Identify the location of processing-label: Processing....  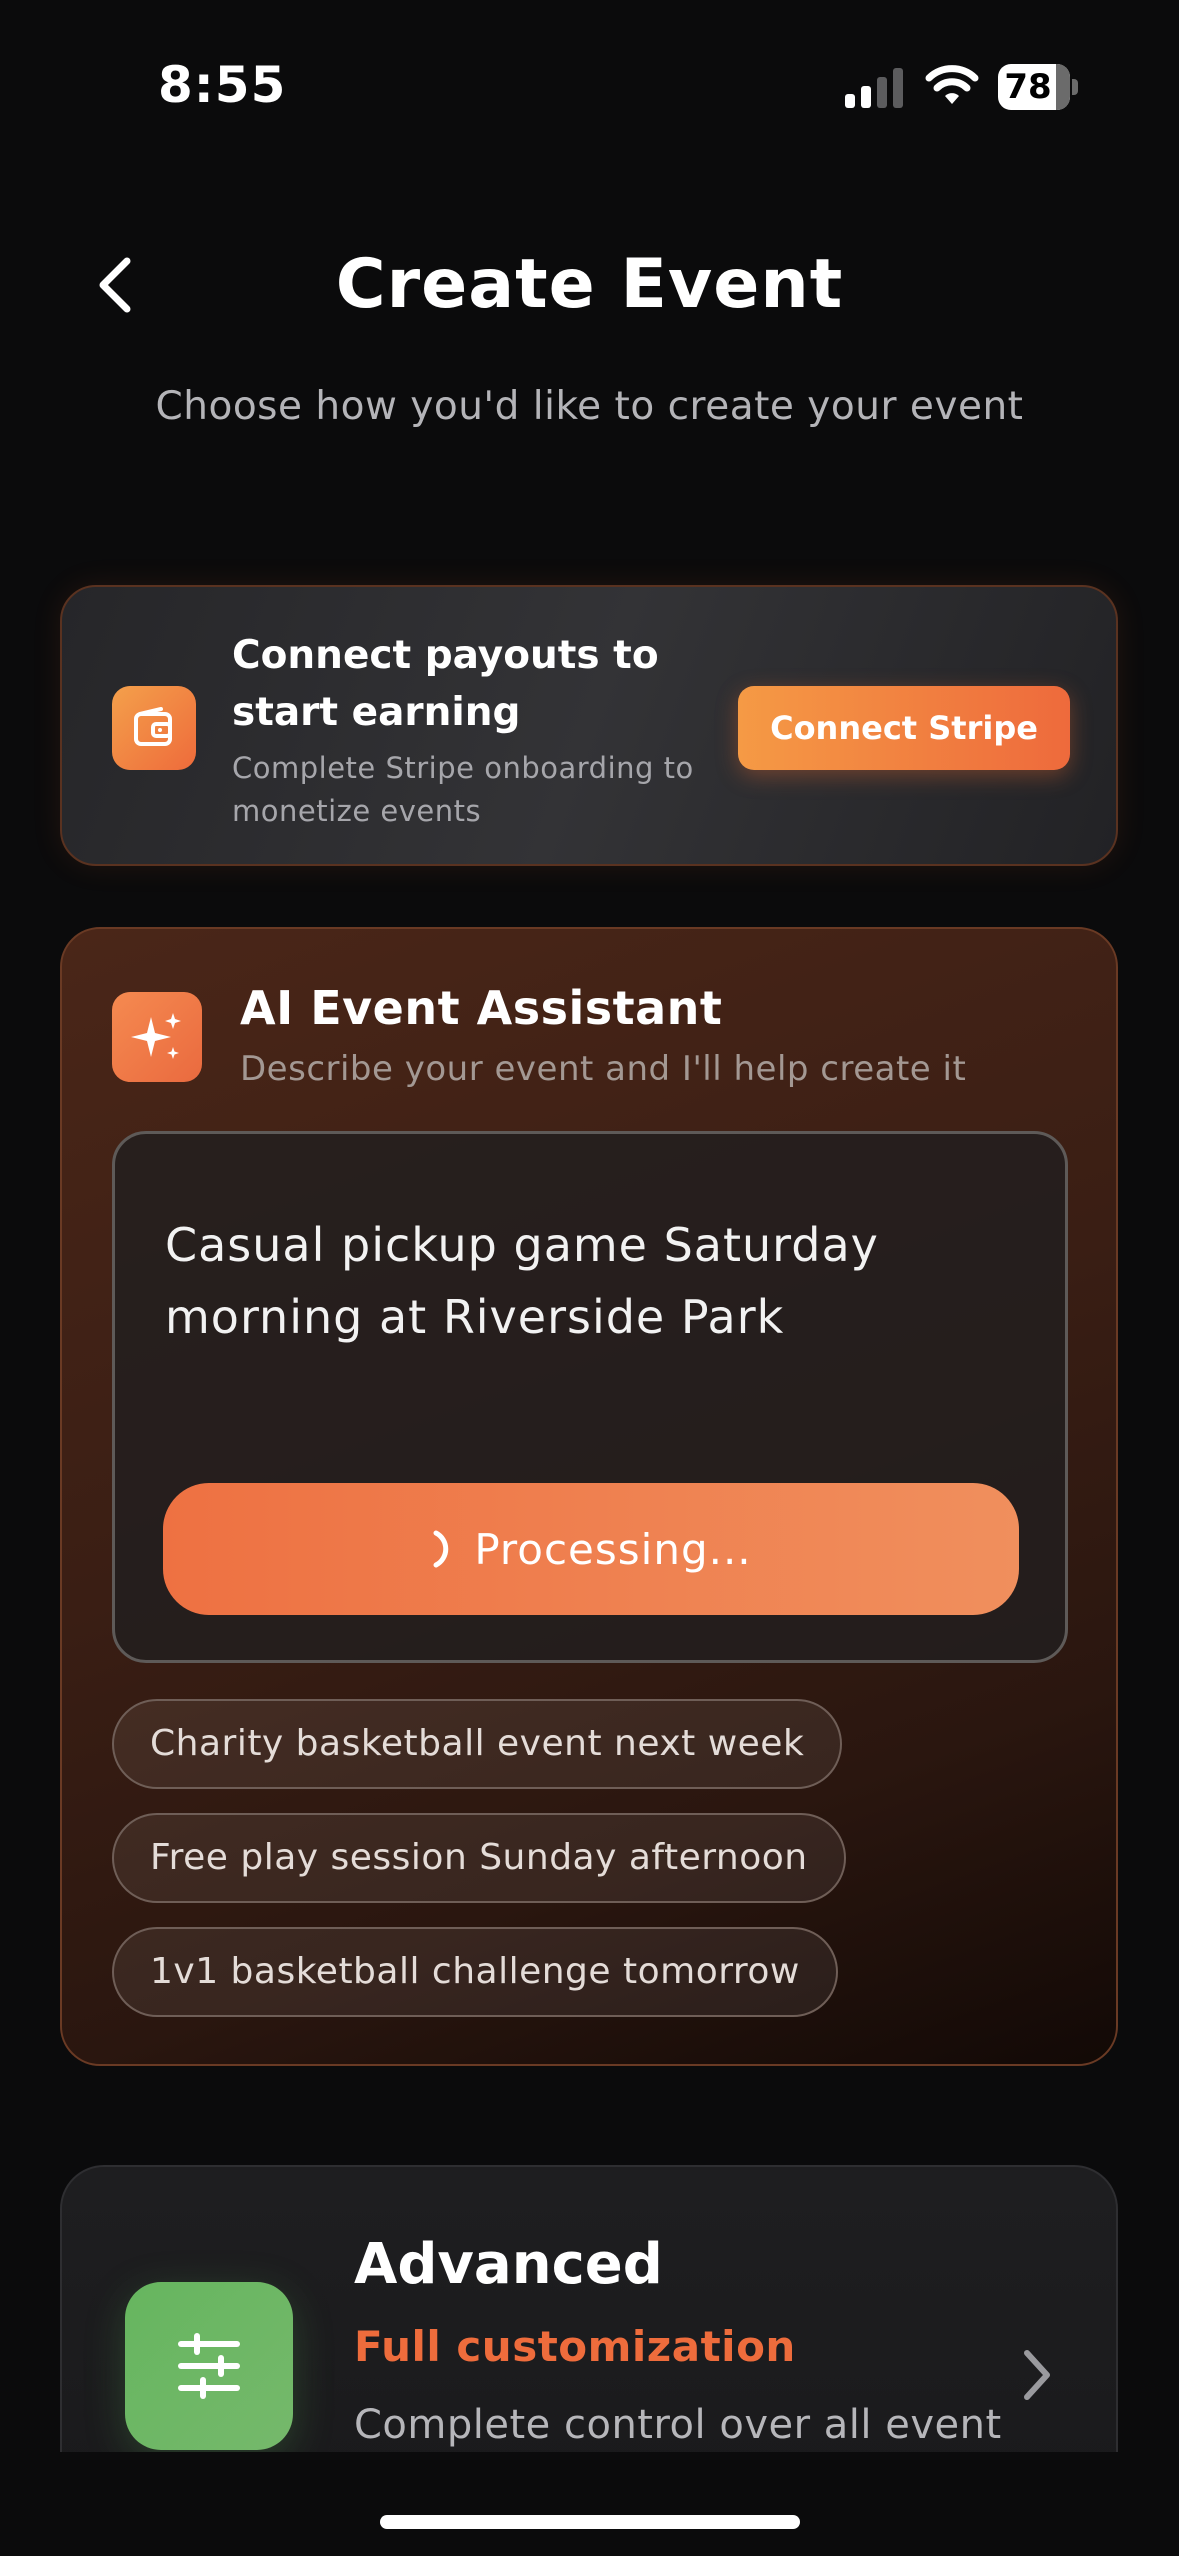
(613, 1549).